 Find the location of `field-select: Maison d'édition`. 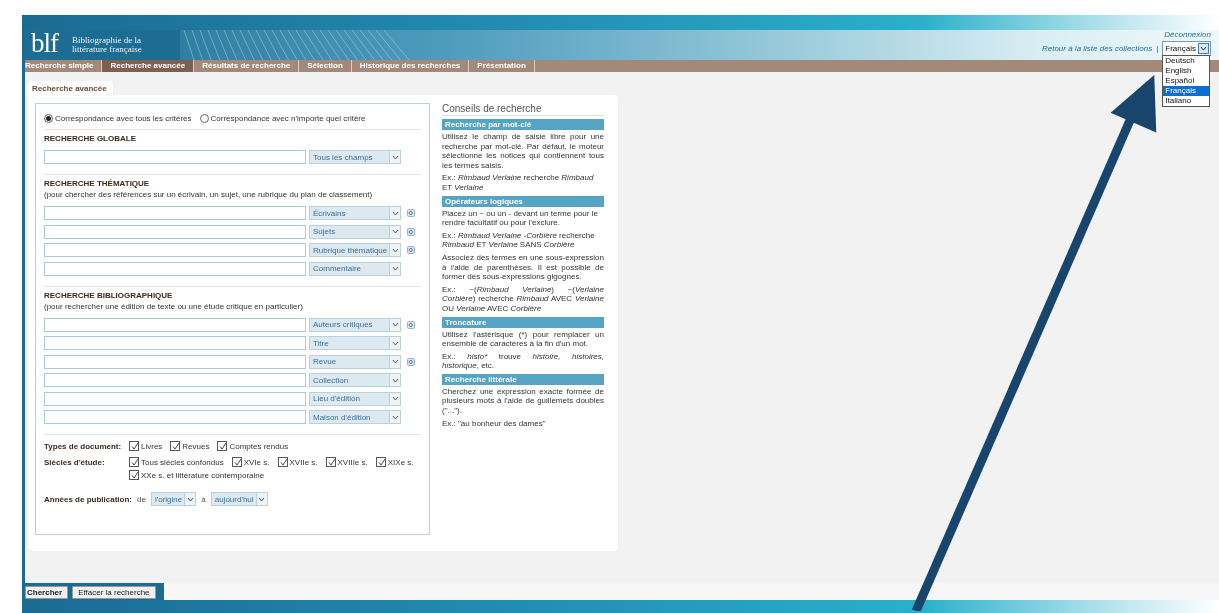

field-select: Maison d'édition is located at coordinates (355, 417).